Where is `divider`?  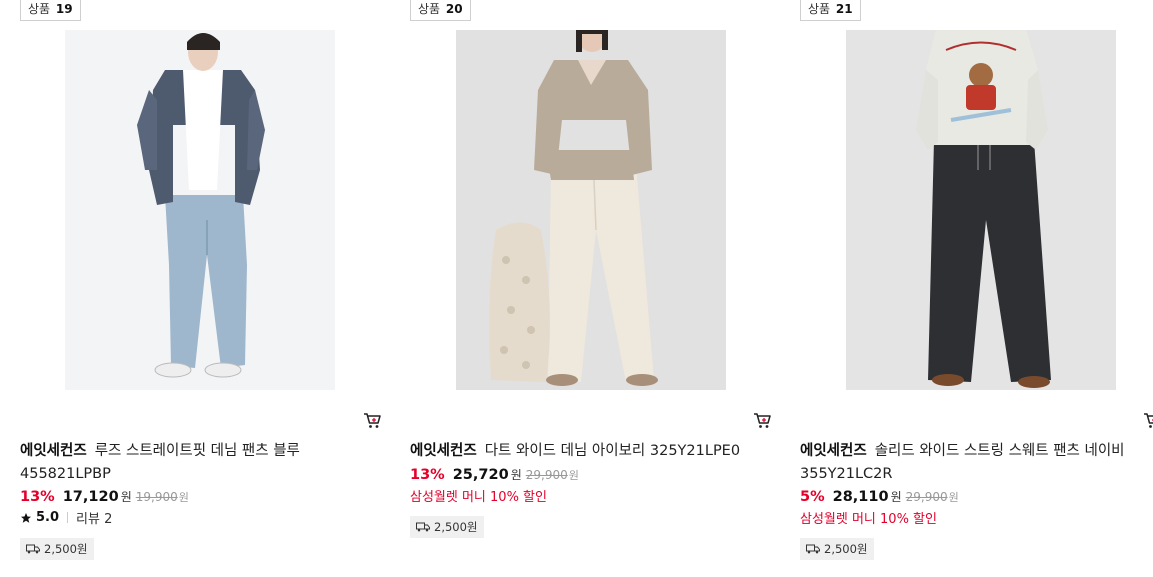 divider is located at coordinates (68, 517).